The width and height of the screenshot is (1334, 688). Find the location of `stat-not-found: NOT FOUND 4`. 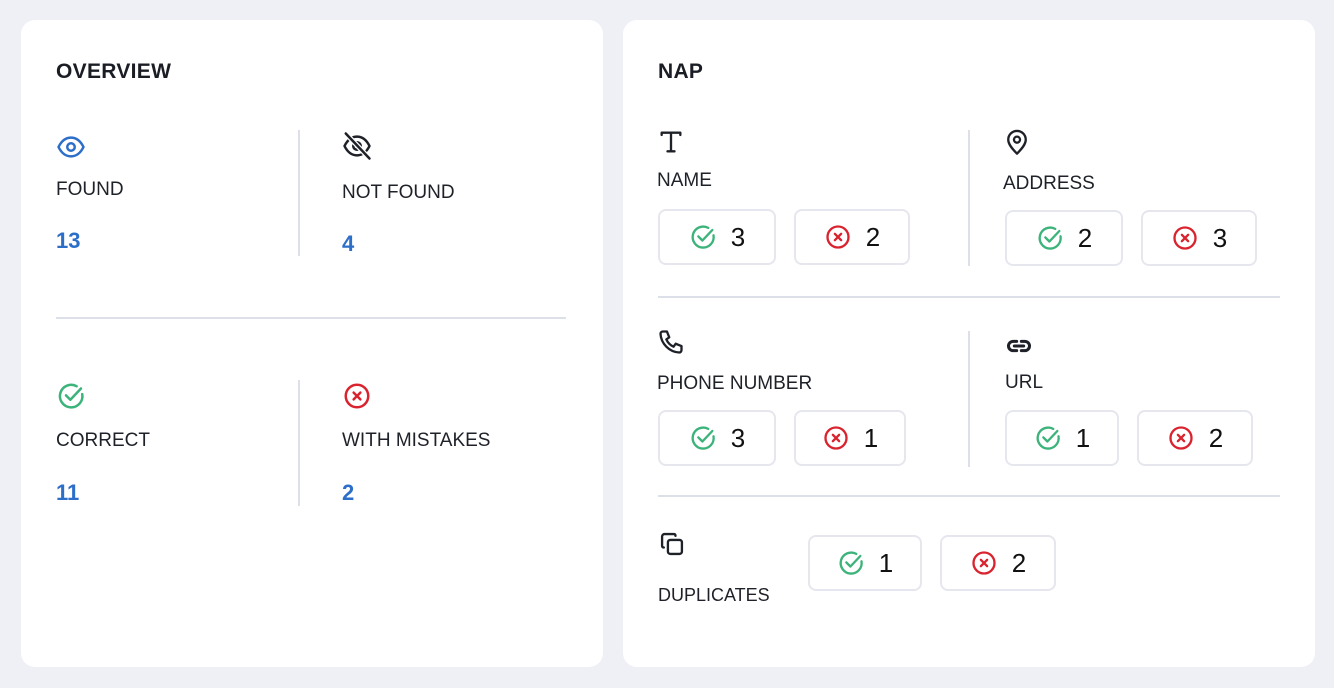

stat-not-found: NOT FOUND 4 is located at coordinates (398, 193).